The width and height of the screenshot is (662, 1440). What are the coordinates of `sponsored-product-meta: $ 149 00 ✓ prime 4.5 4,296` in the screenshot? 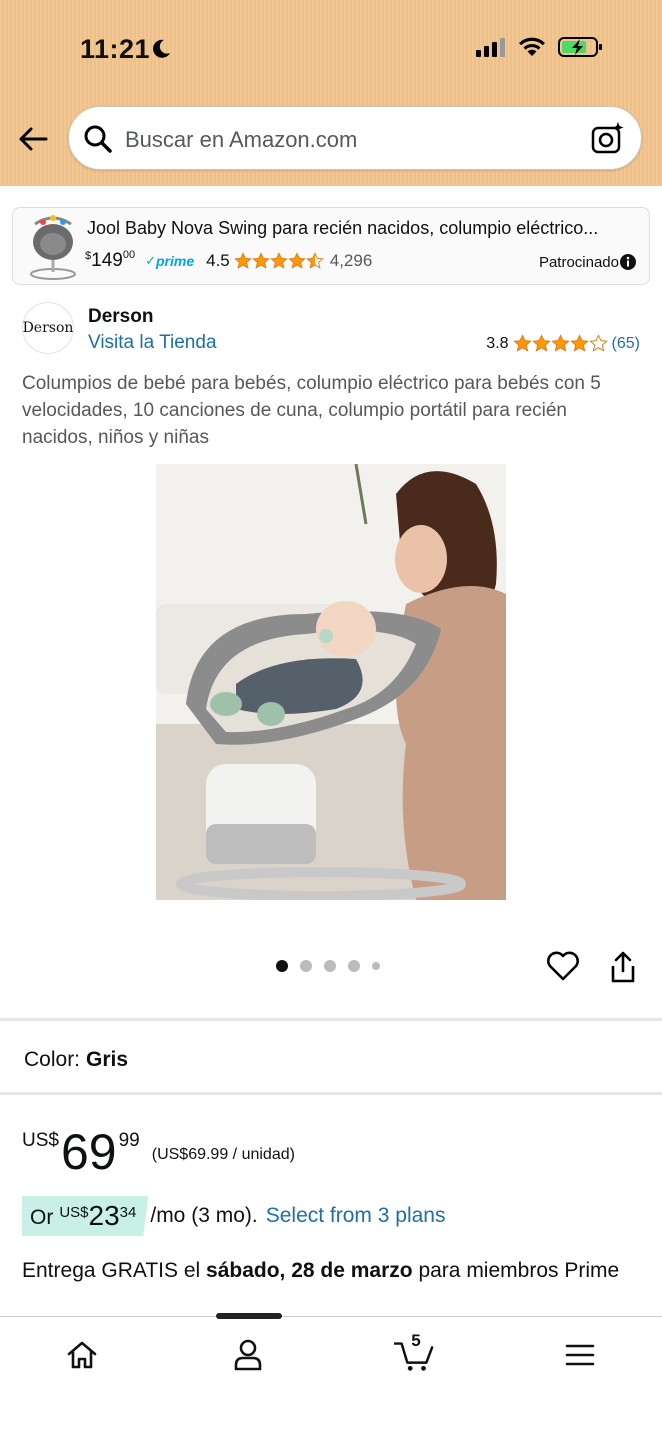 It's located at (229, 260).